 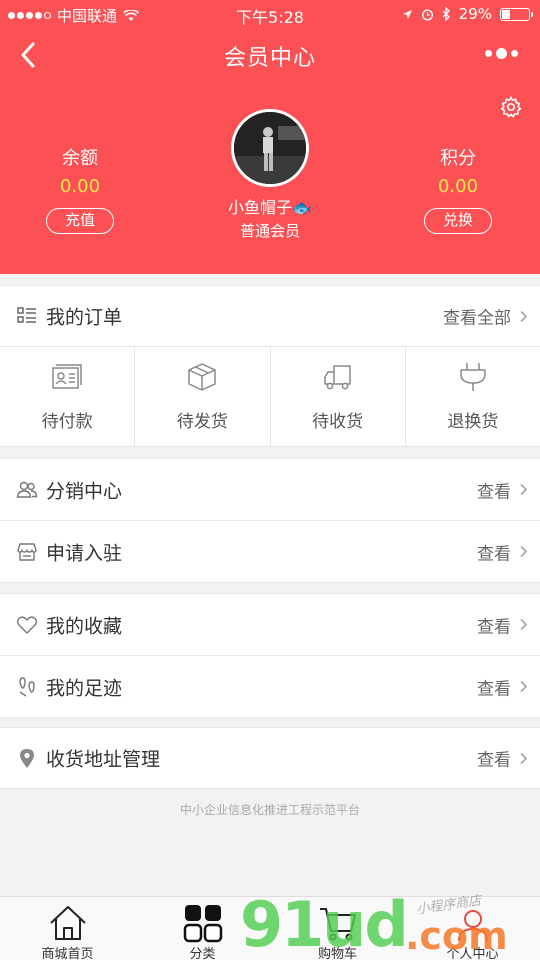 What do you see at coordinates (270, 758) in the screenshot?
I see `menu-row-address: 收货地址管理 查看` at bounding box center [270, 758].